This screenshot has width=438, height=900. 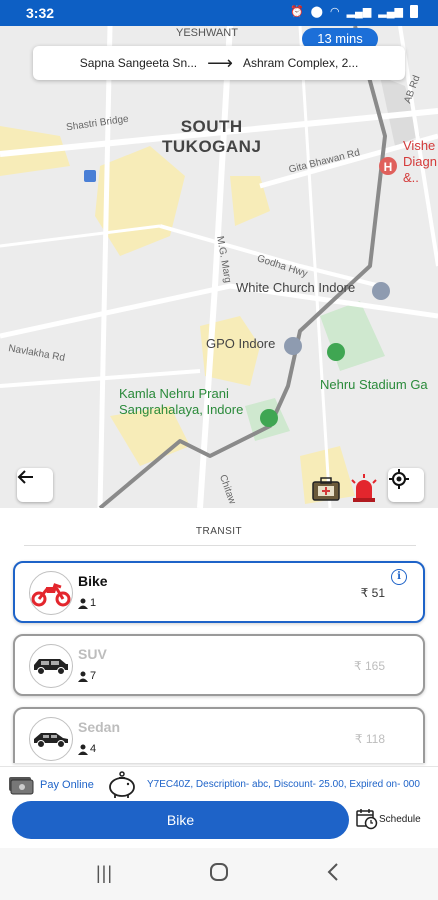 What do you see at coordinates (400, 819) in the screenshot?
I see `schedule-label: Schedule` at bounding box center [400, 819].